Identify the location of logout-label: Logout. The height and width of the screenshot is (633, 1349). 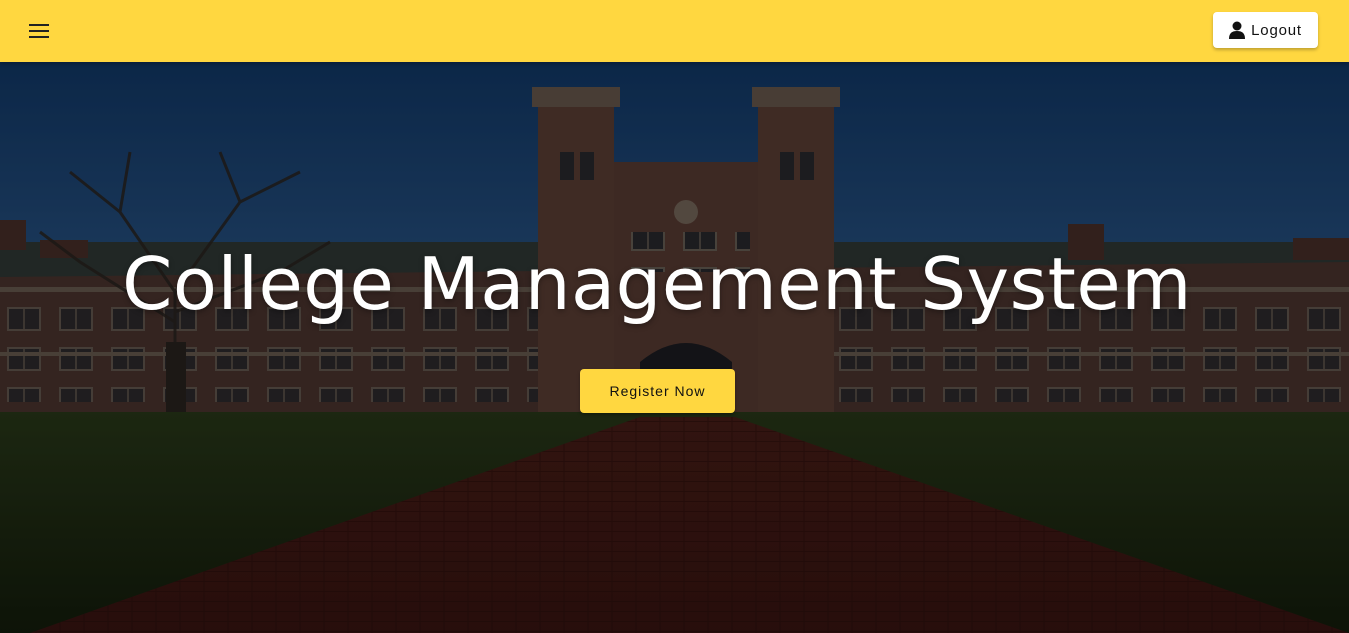
(1276, 30).